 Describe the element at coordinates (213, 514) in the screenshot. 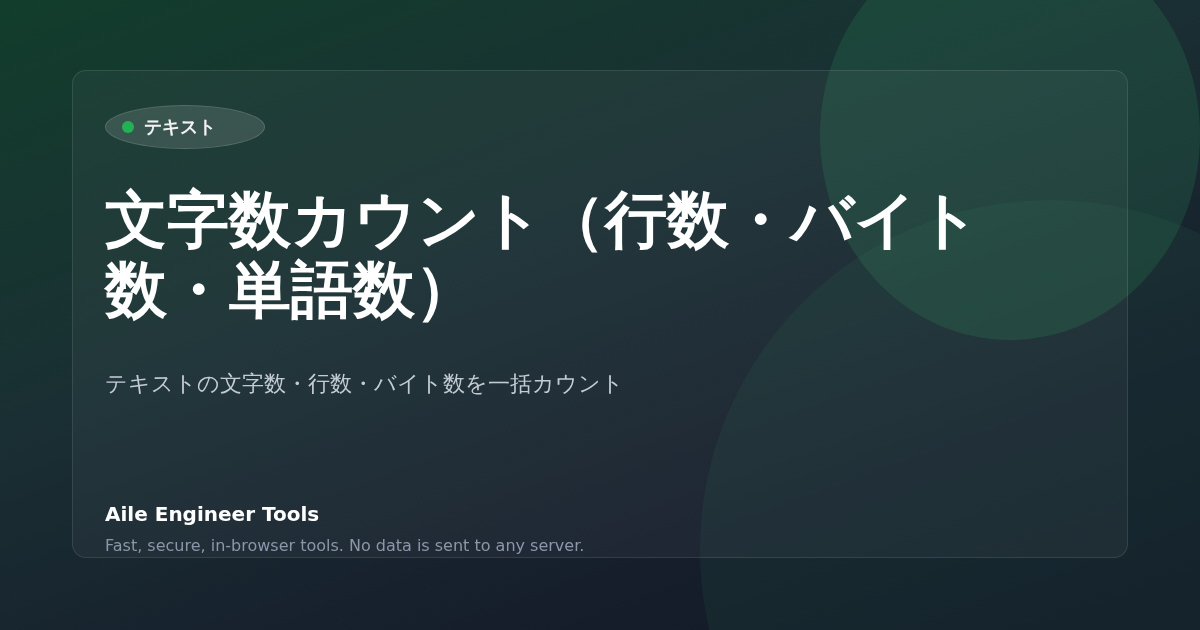

I see `brand-name: Aile Engineer Tools` at that location.